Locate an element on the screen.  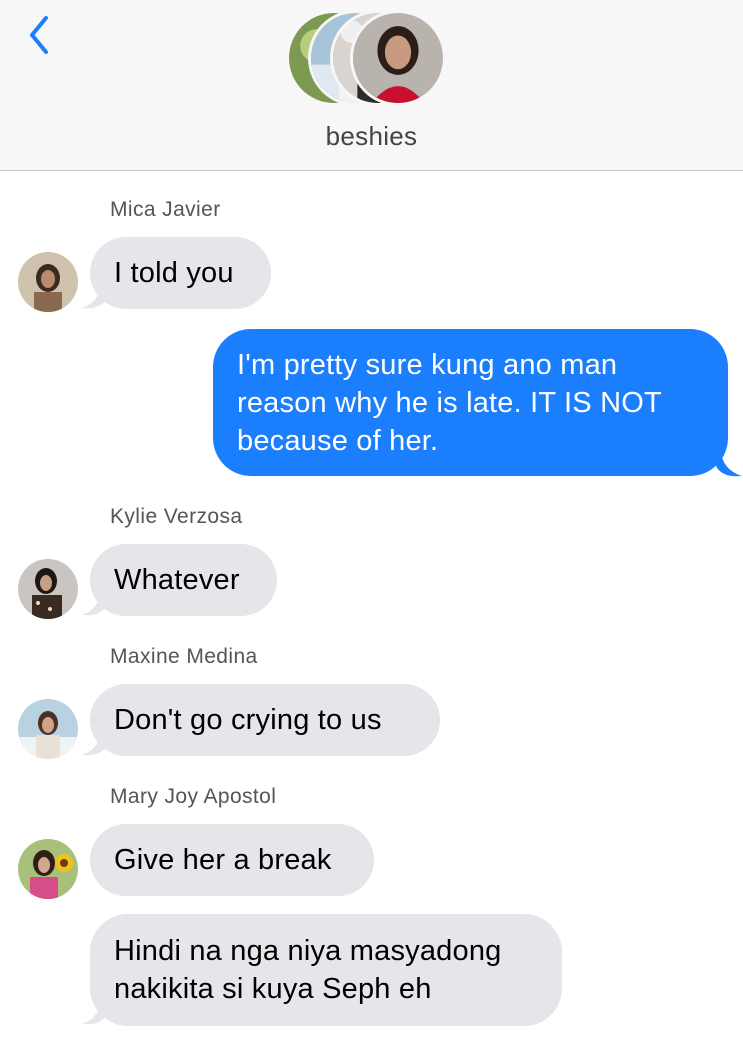
sender-name: Kylie Verzosa is located at coordinates (176, 516).